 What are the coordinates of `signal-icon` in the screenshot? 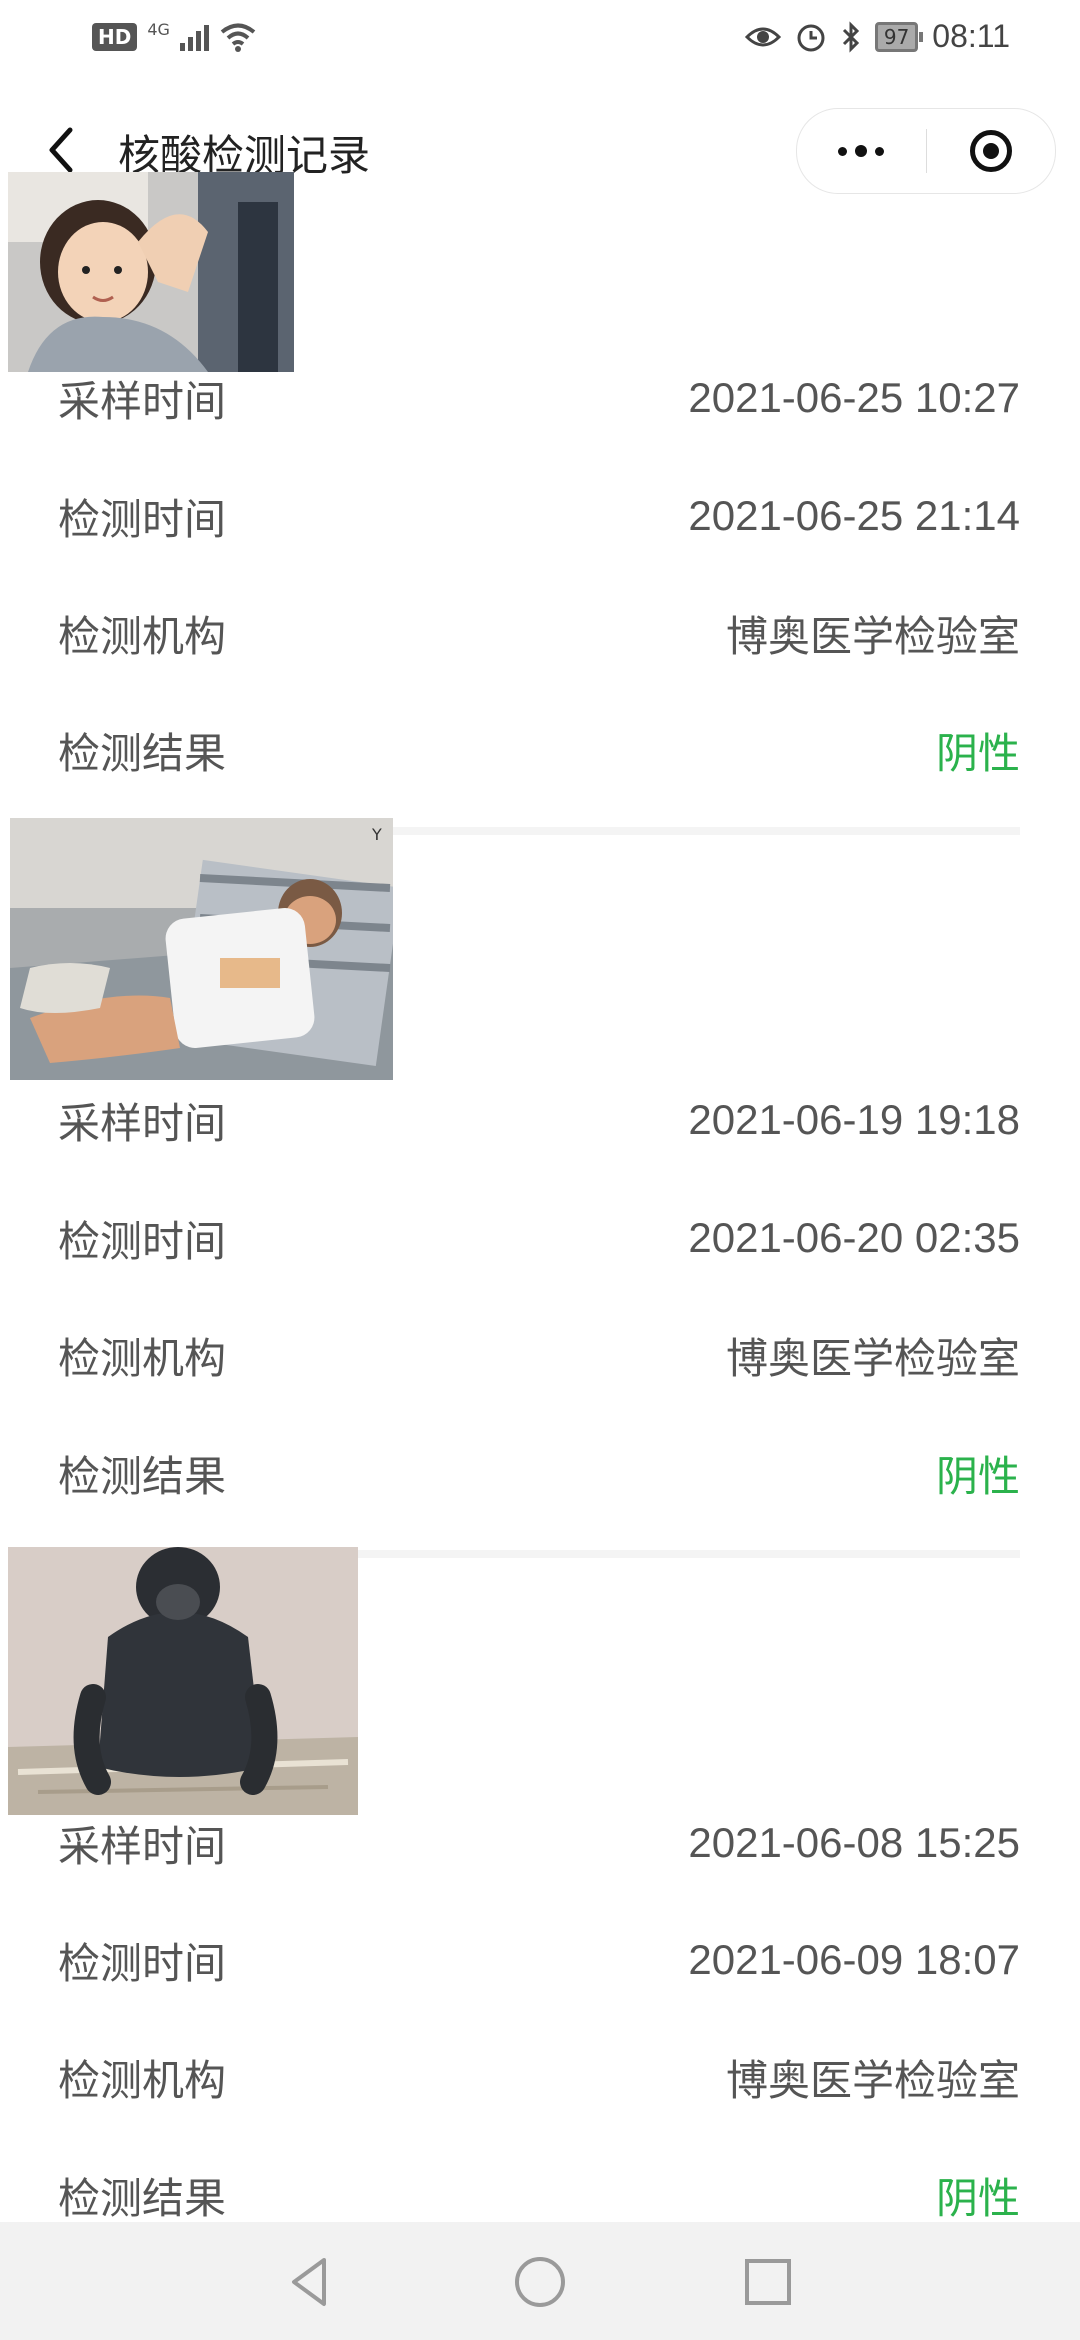 It's located at (194, 37).